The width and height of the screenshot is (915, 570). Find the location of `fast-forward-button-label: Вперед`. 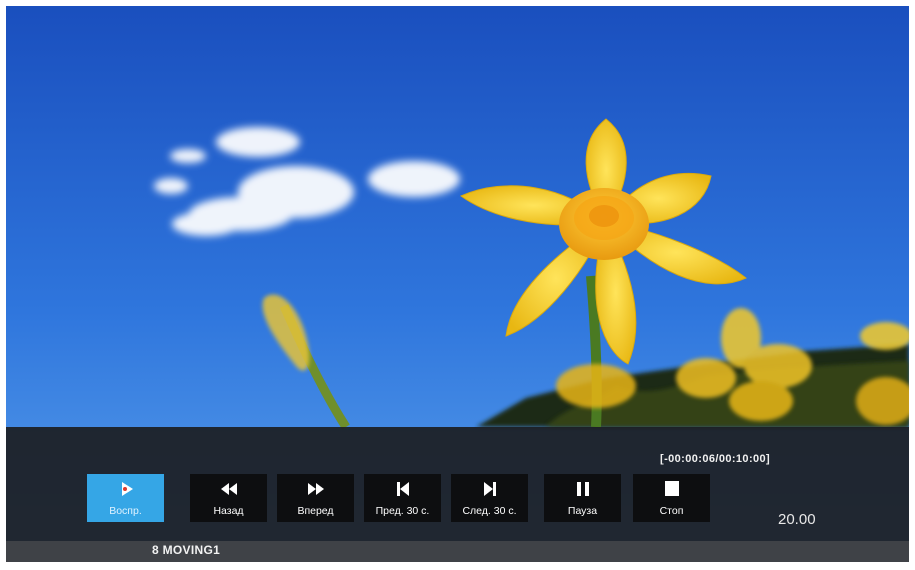

fast-forward-button-label: Вперед is located at coordinates (315, 511).